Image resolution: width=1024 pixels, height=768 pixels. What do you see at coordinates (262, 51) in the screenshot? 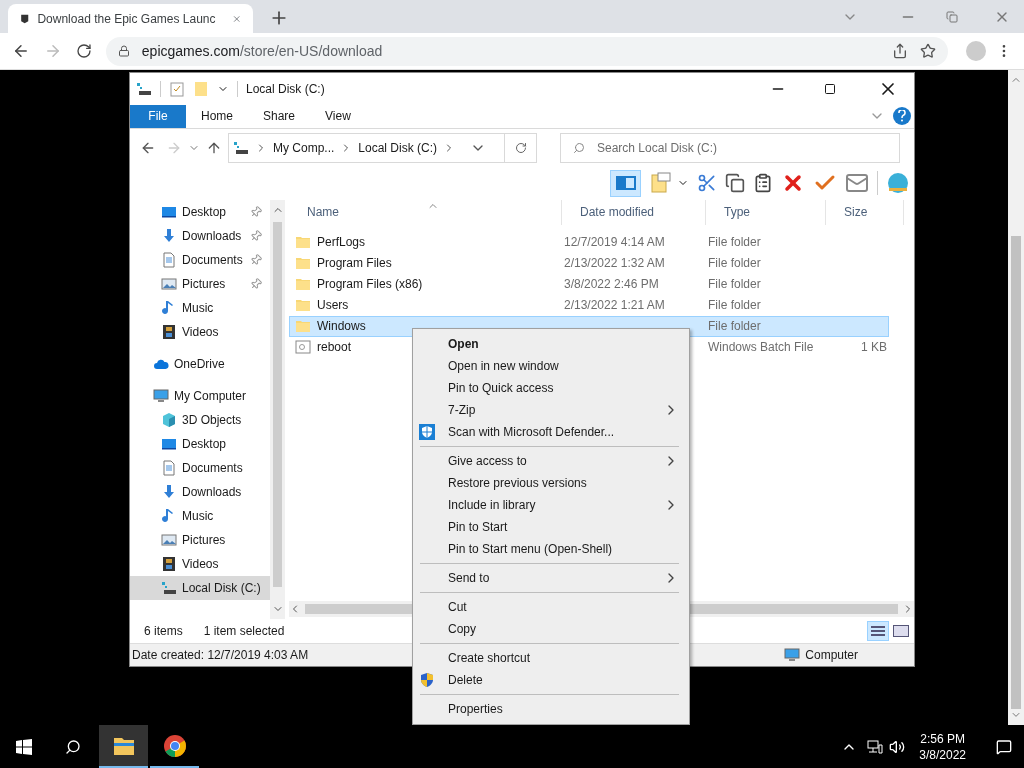
I see `url-text: epicgames.com/store/en-US/download` at bounding box center [262, 51].